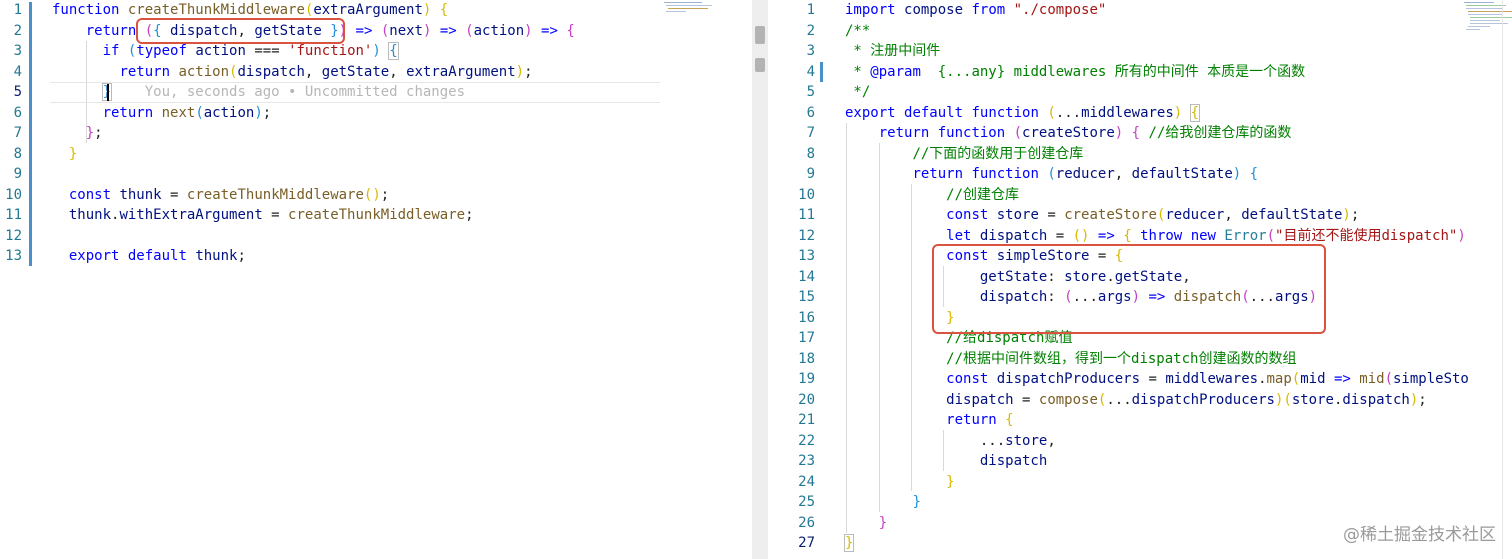 This screenshot has width=1512, height=559. What do you see at coordinates (108, 92) in the screenshot?
I see `text-caret` at bounding box center [108, 92].